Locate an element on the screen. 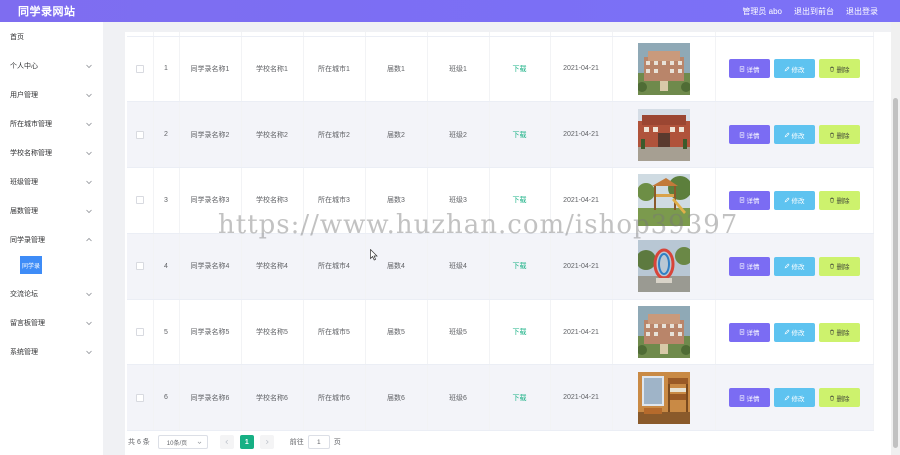 Image resolution: width=900 pixels, height=455 pixels. scrollbar-track is located at coordinates (895, 238).